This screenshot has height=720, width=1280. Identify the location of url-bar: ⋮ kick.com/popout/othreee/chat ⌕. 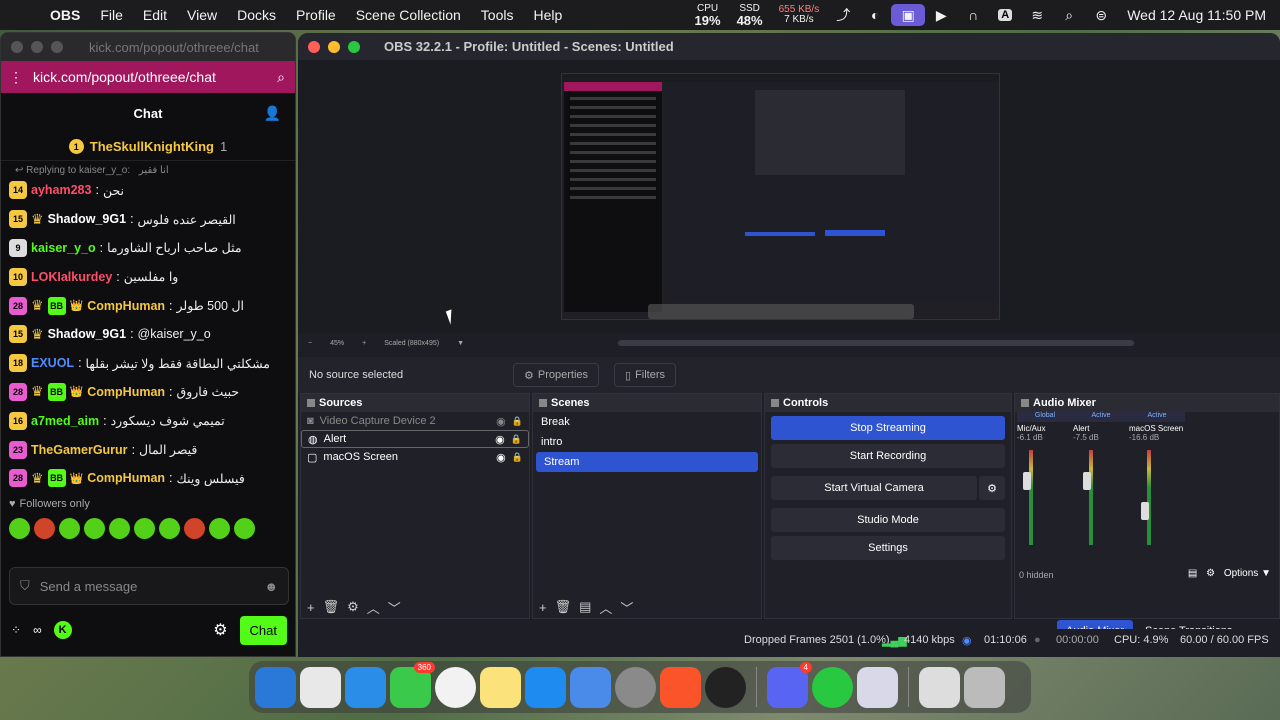
(148, 77).